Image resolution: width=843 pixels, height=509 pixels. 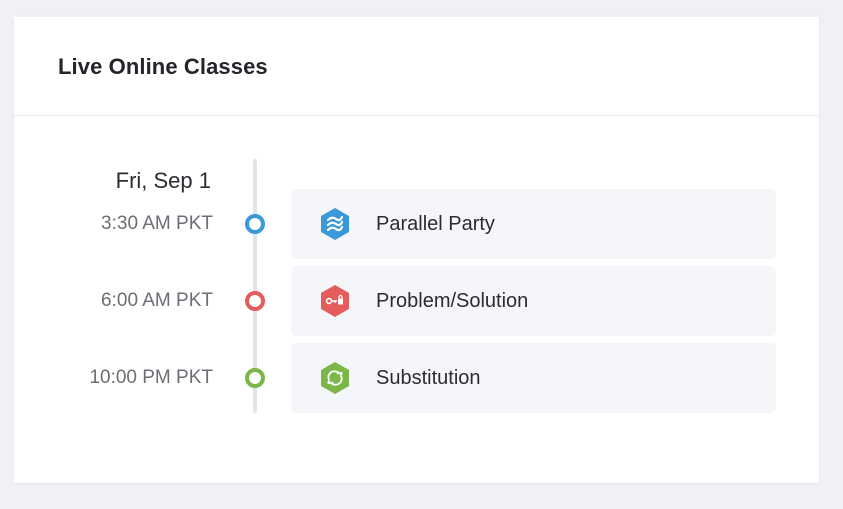 What do you see at coordinates (157, 223) in the screenshot?
I see `class-time: 3:30 AM PKT` at bounding box center [157, 223].